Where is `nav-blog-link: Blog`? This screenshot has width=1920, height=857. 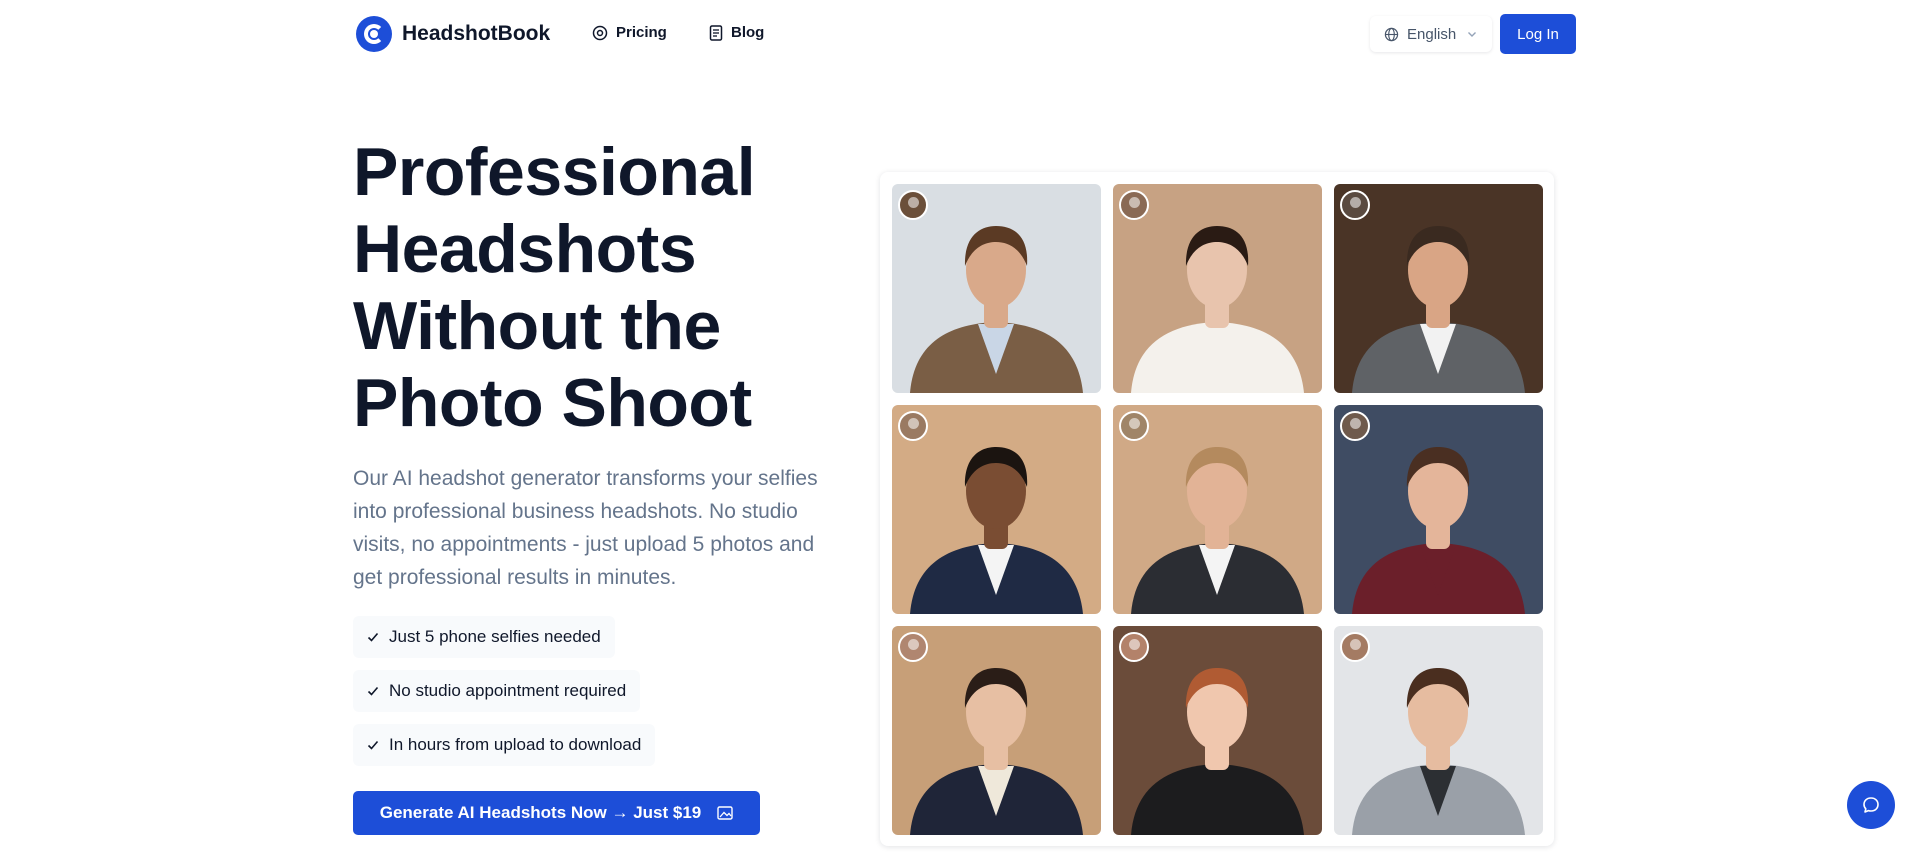 nav-blog-link: Blog is located at coordinates (736, 32).